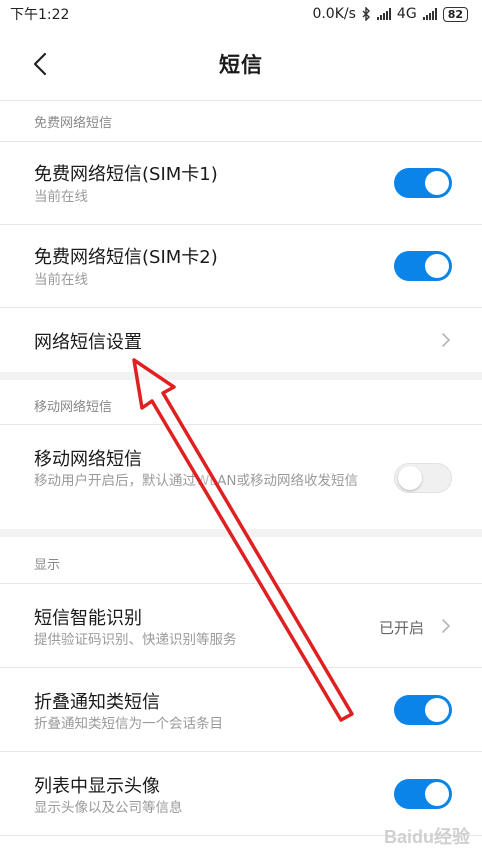 The width and height of the screenshot is (482, 855). I want to click on status-time: 下午1:22, so click(40, 15).